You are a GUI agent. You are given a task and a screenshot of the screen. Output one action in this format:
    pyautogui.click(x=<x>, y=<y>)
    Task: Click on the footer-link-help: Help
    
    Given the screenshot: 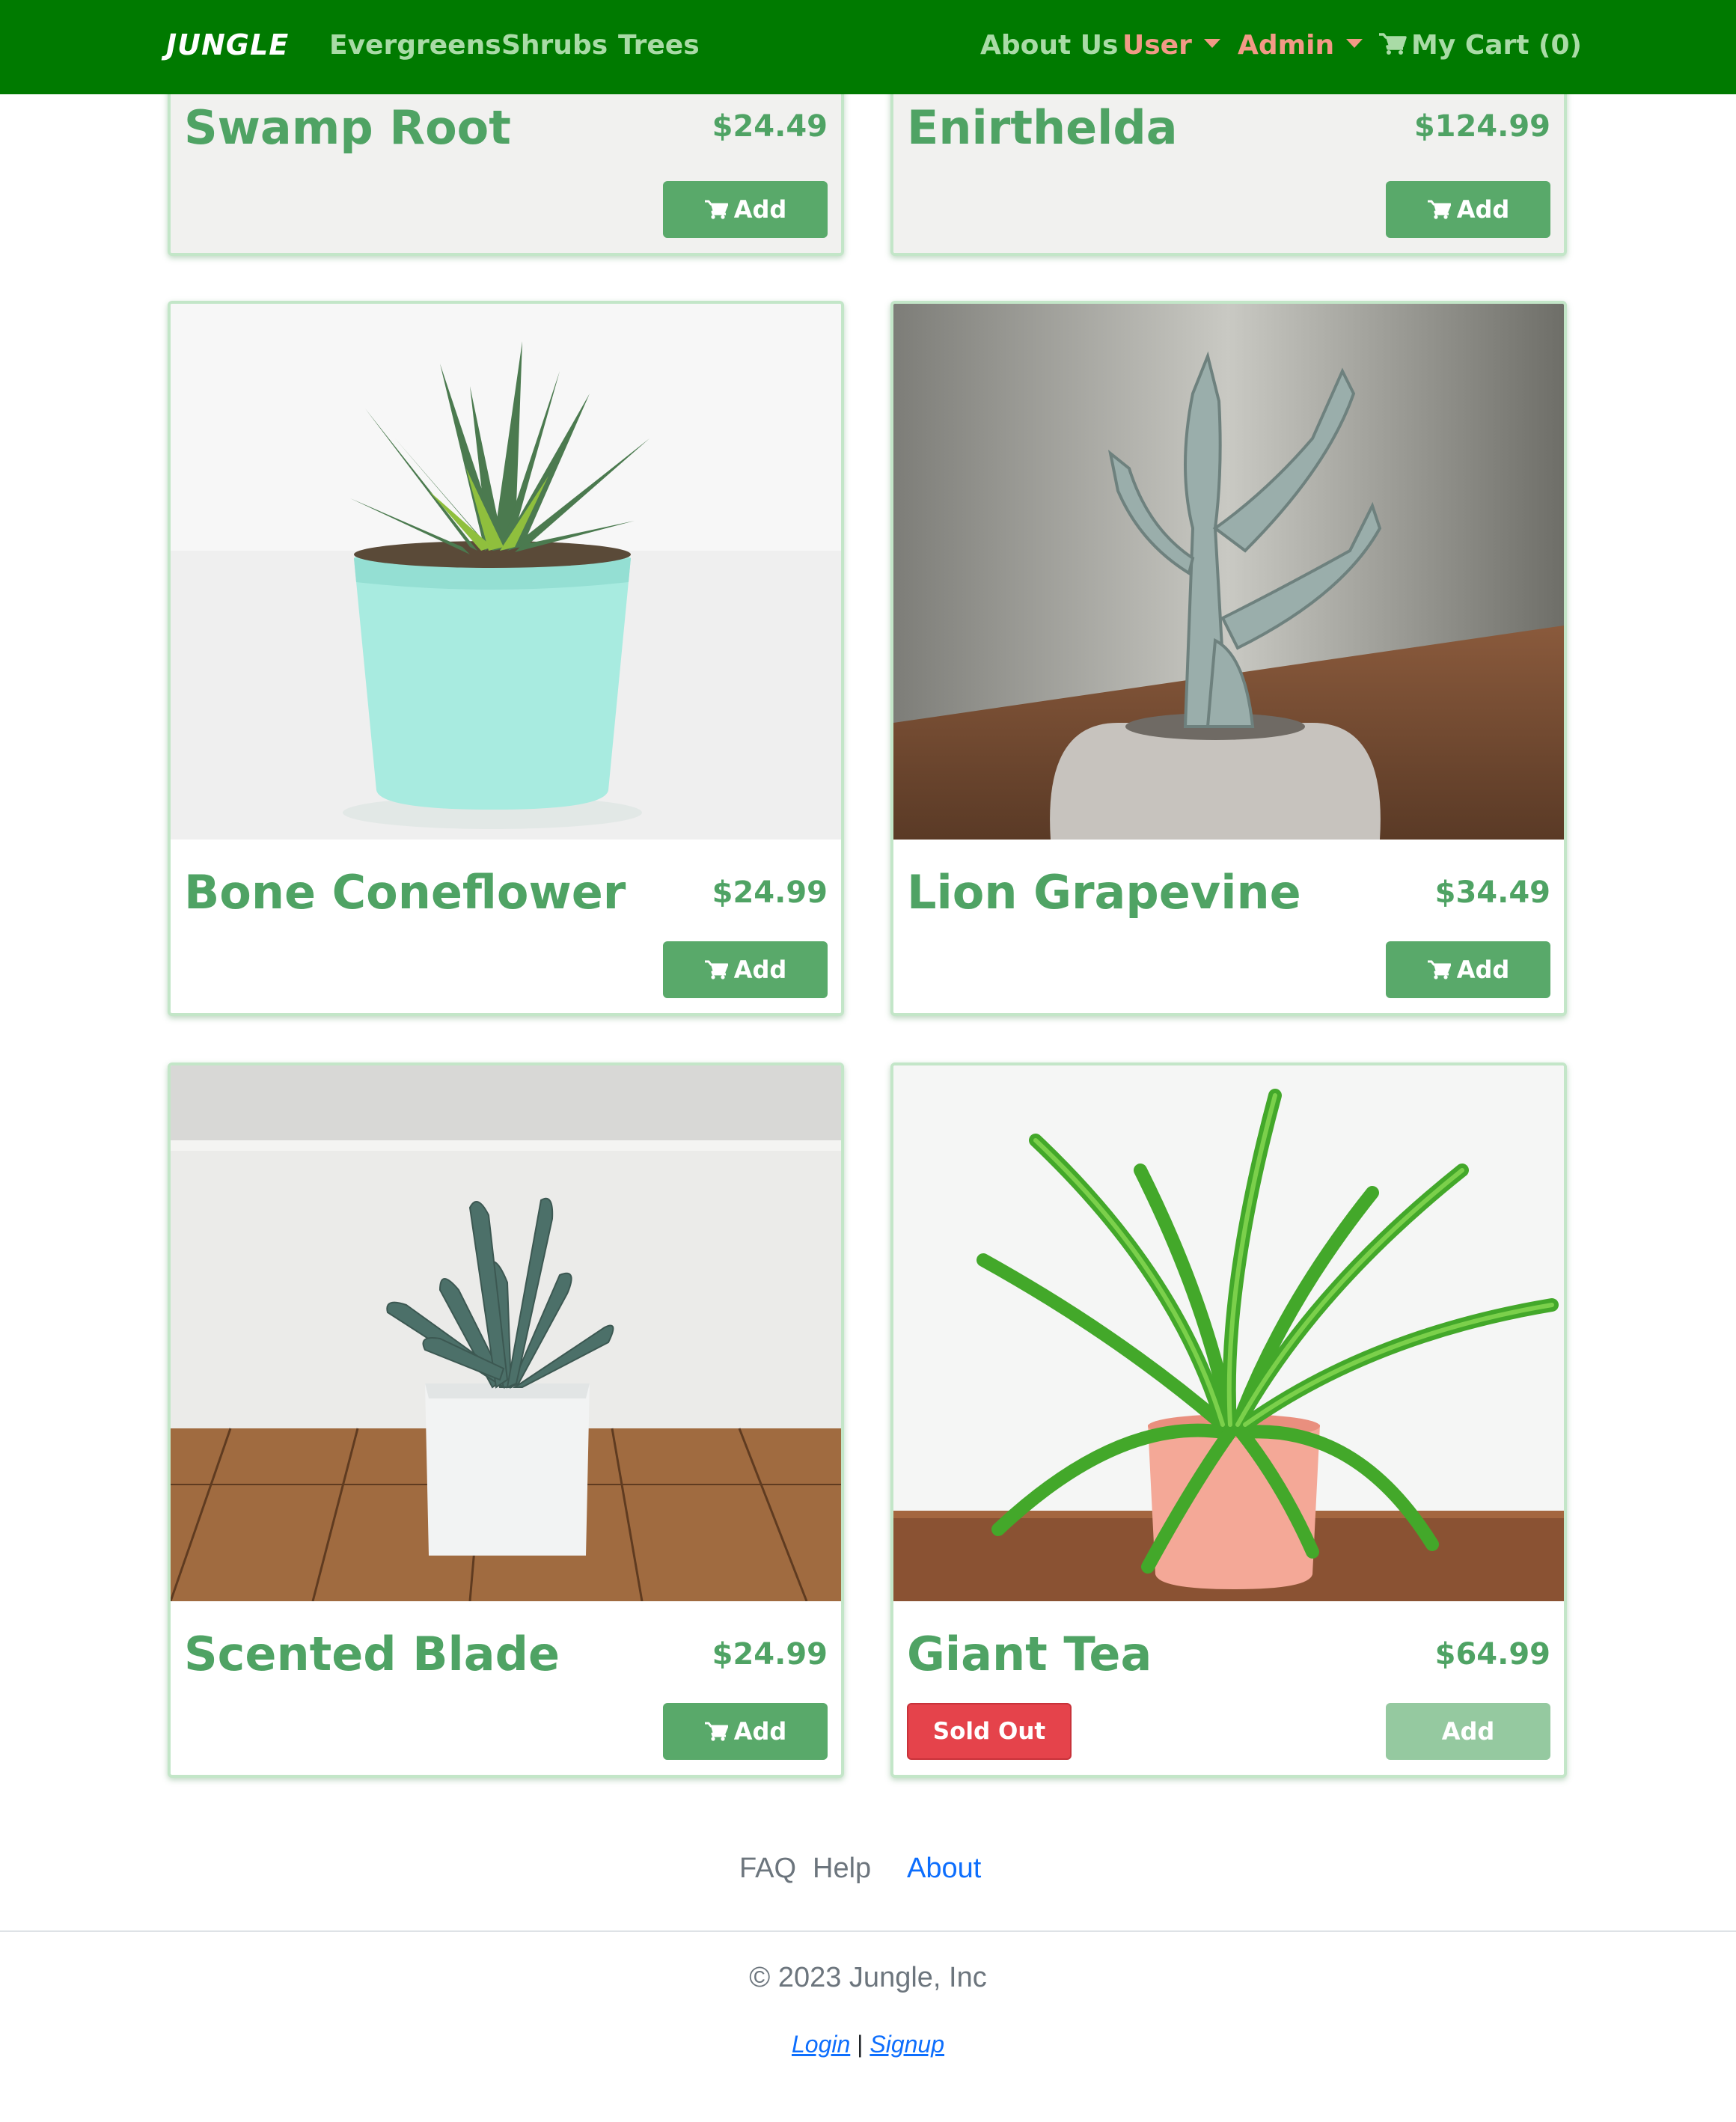 What is the action you would take?
    pyautogui.click(x=842, y=1869)
    